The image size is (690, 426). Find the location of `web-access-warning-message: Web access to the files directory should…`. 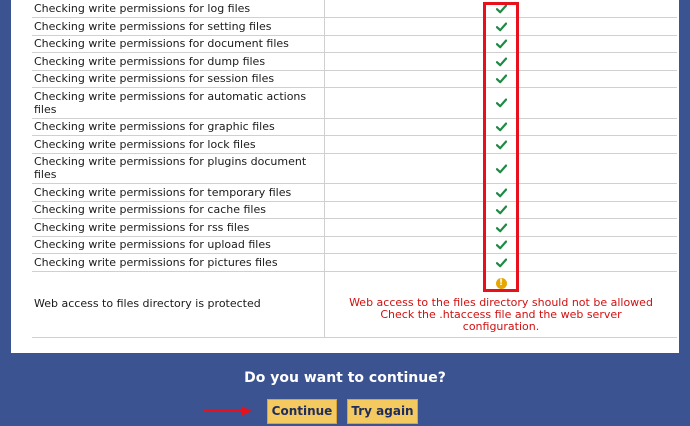

web-access-warning-message: Web access to the files directory should… is located at coordinates (501, 314).